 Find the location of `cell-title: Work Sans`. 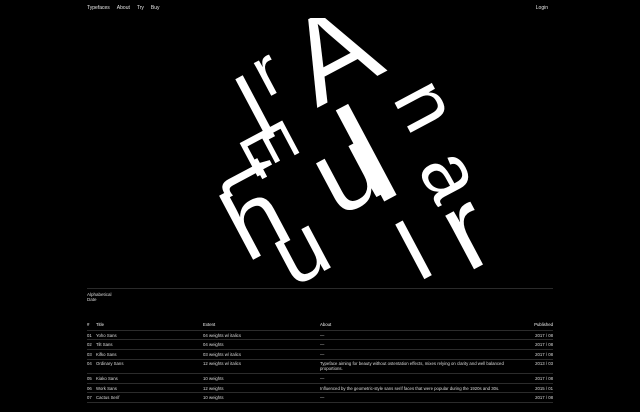

cell-title: Work Sans is located at coordinates (106, 388).